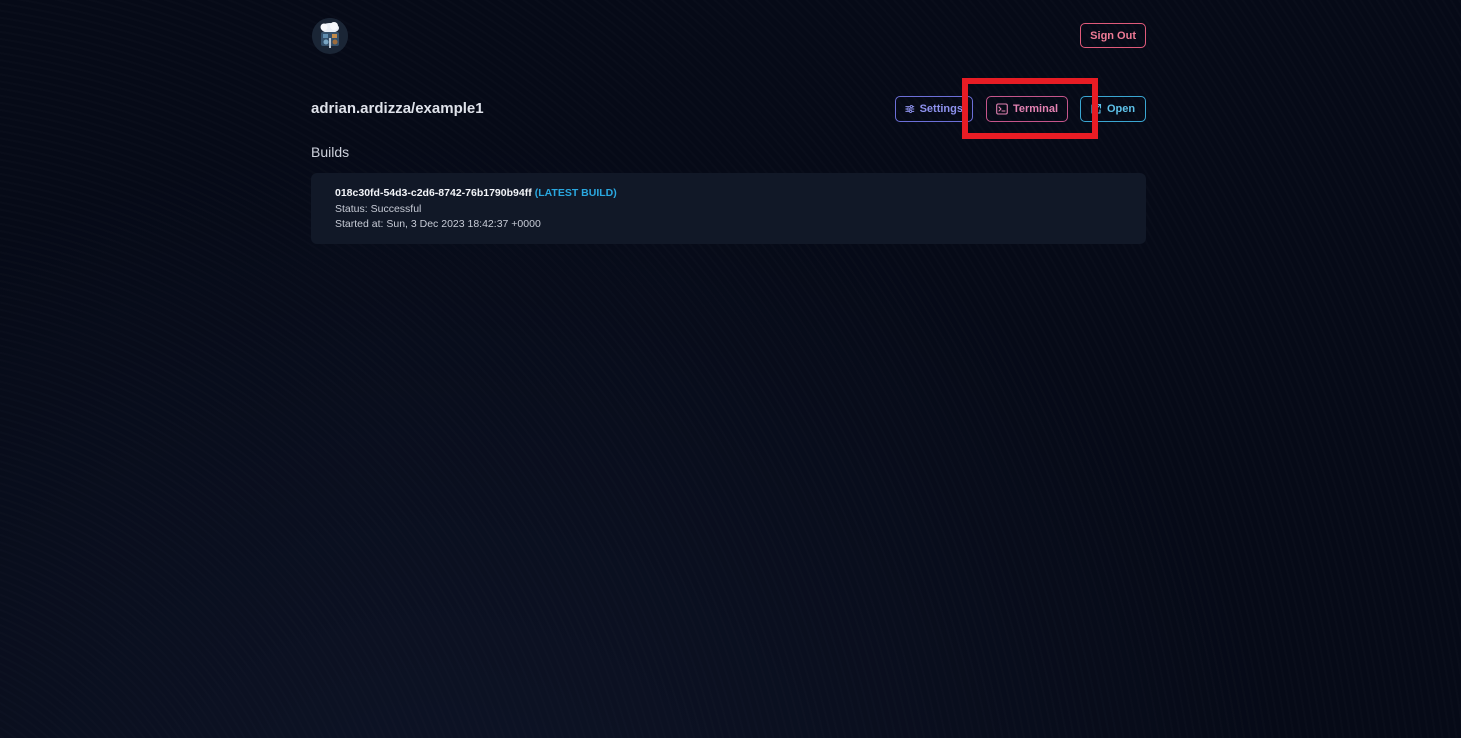 The image size is (1461, 738). I want to click on settings-button-label: Settings, so click(941, 109).